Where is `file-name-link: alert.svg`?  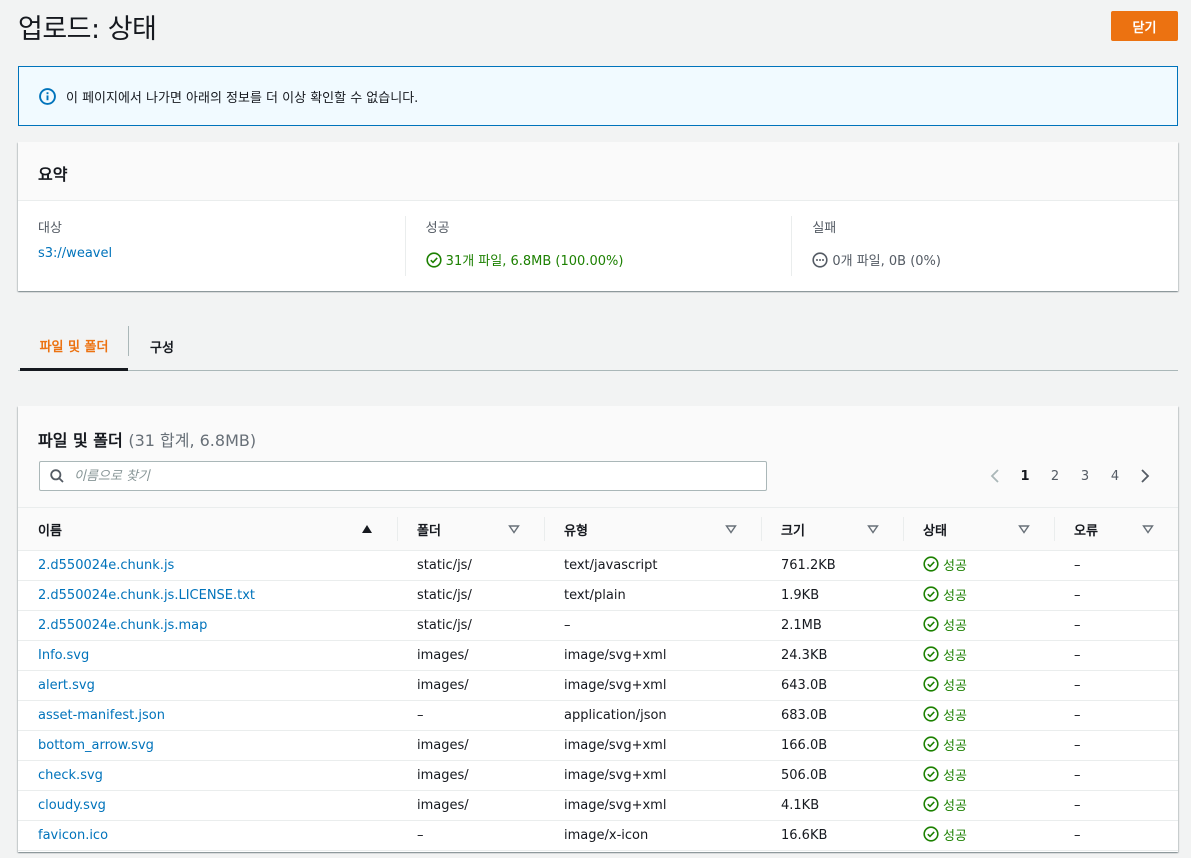
file-name-link: alert.svg is located at coordinates (66, 685).